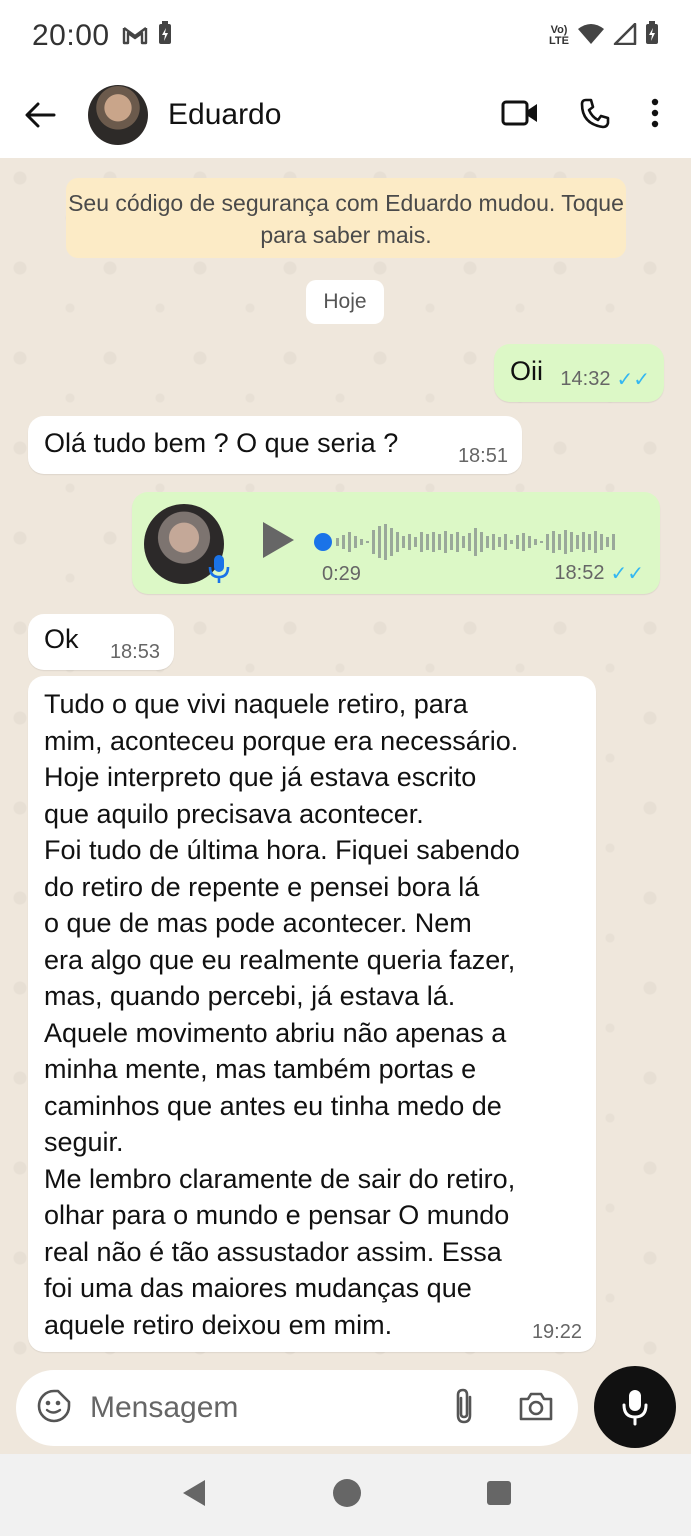 The image size is (691, 1536). I want to click on message-time: 19:22, so click(556, 1332).